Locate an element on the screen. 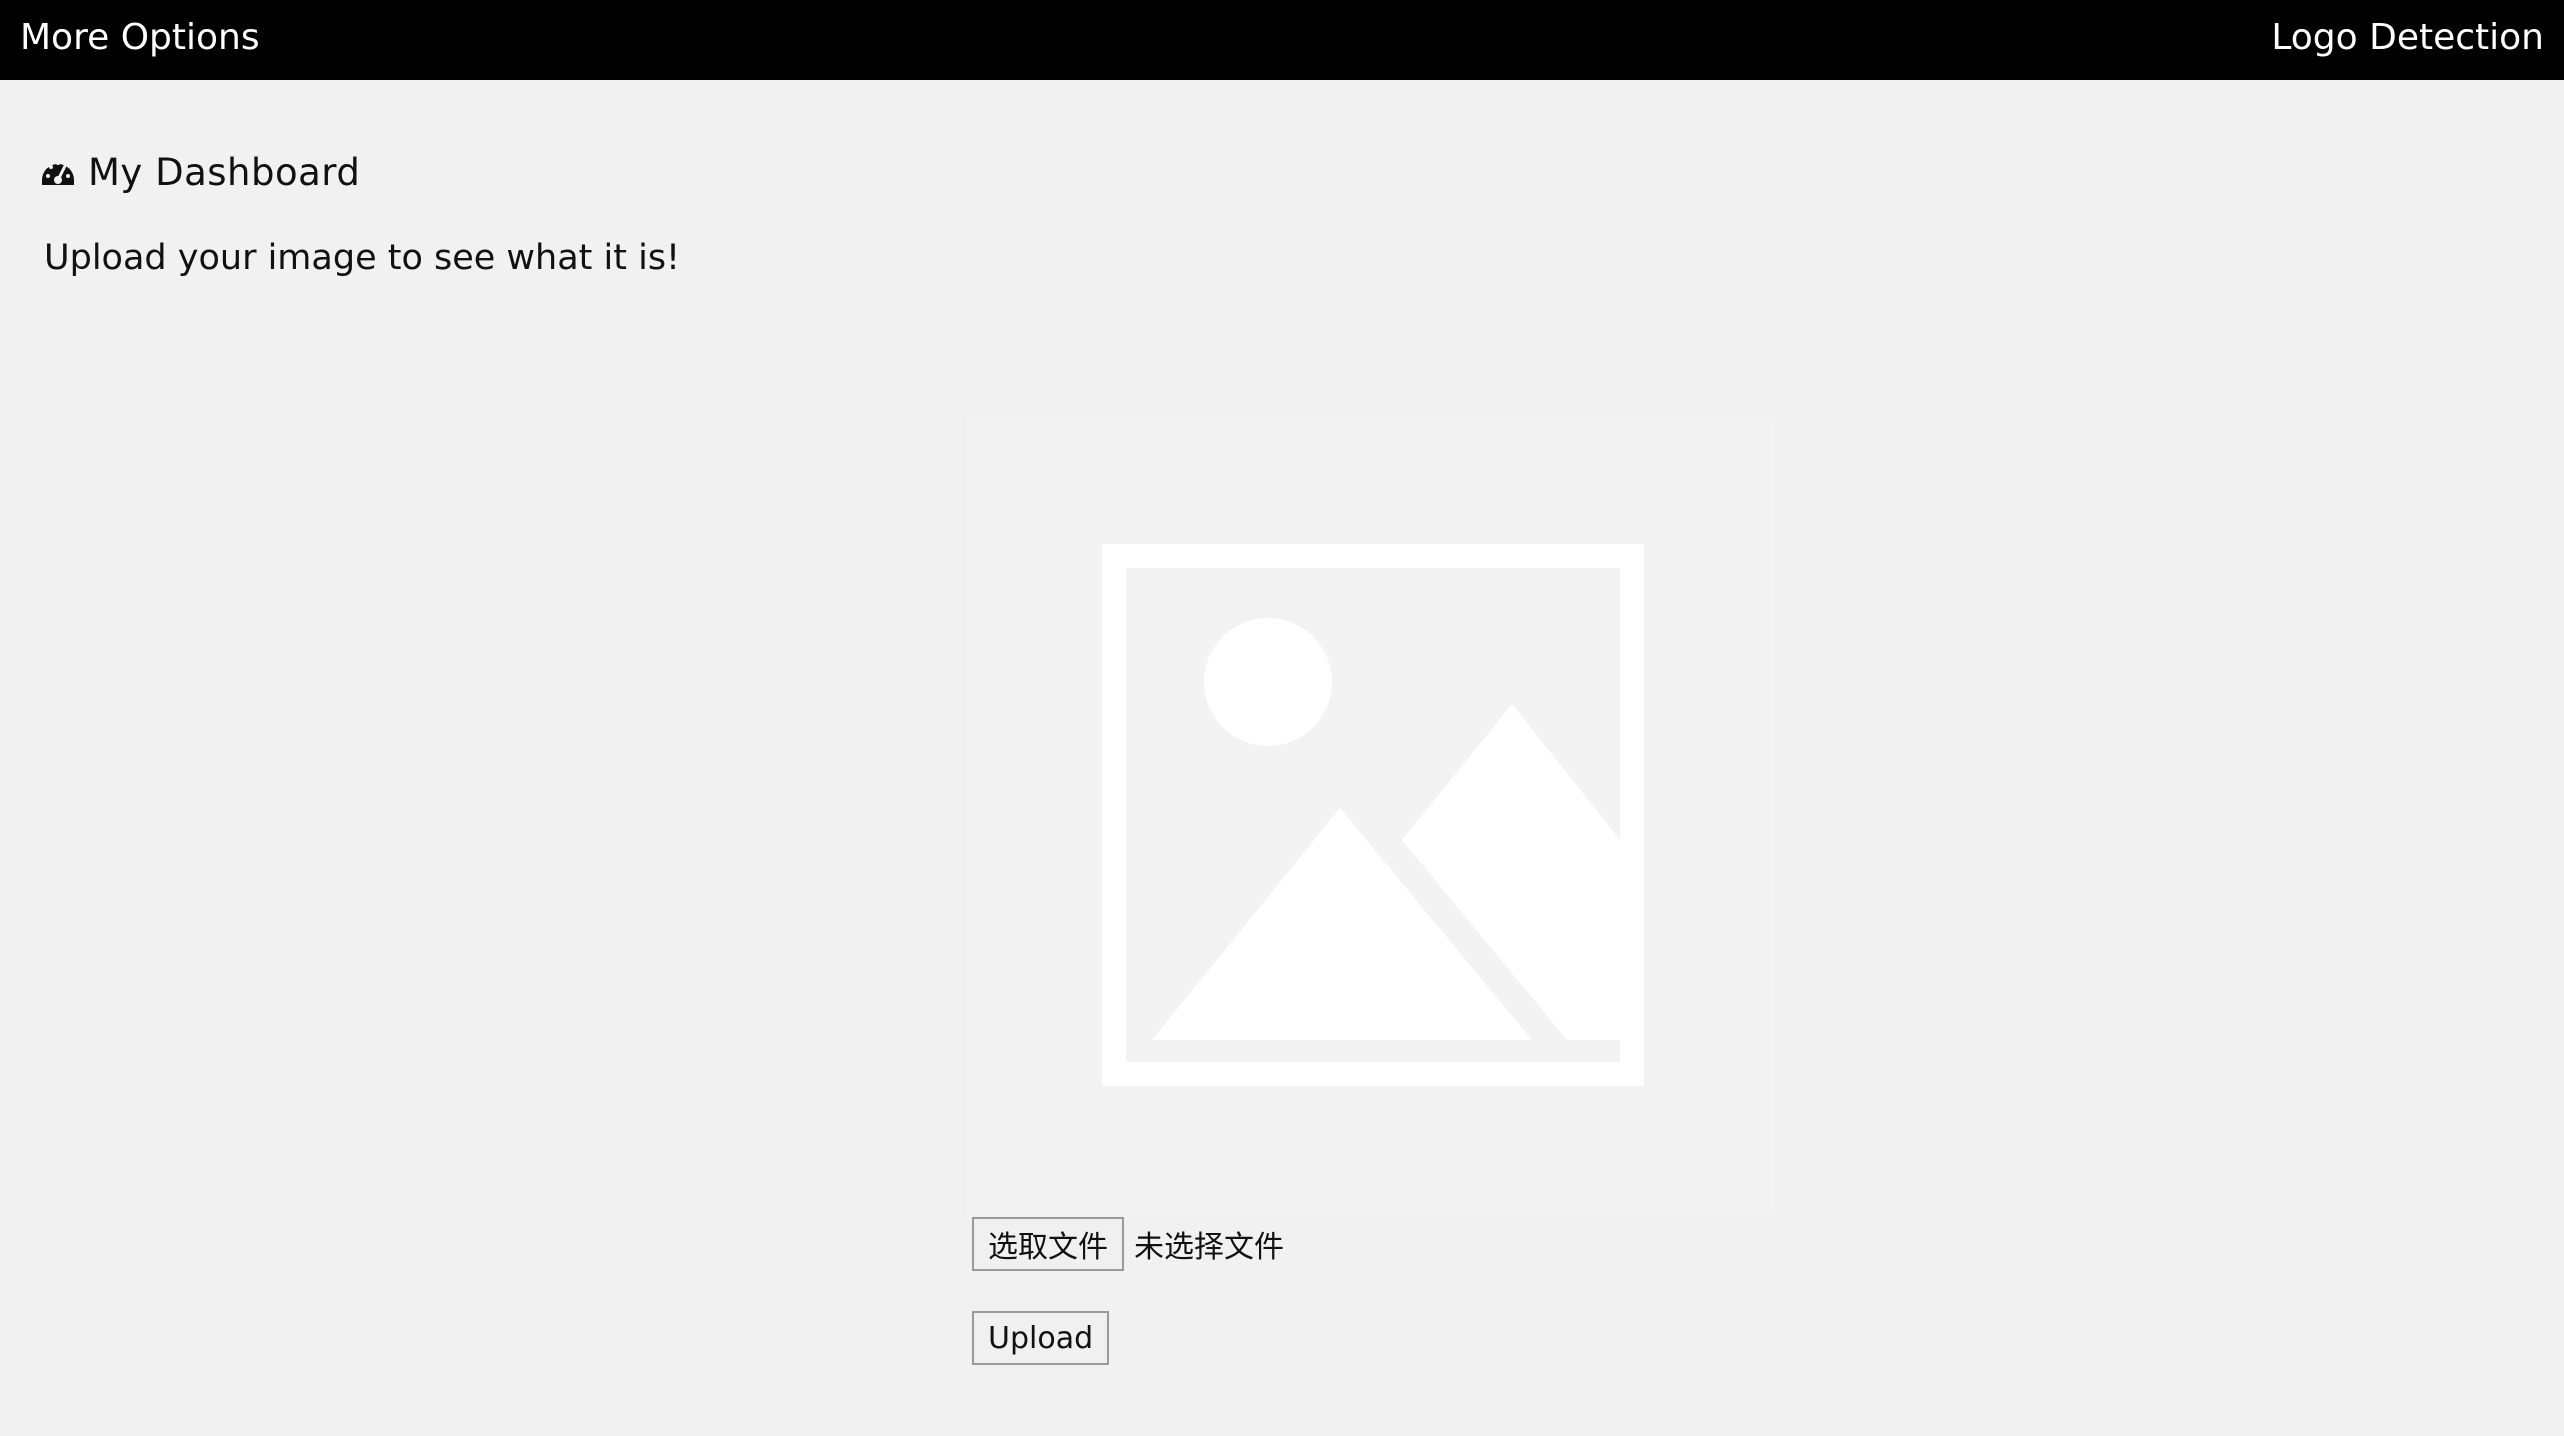  image-placeholder-icon is located at coordinates (1373, 815).